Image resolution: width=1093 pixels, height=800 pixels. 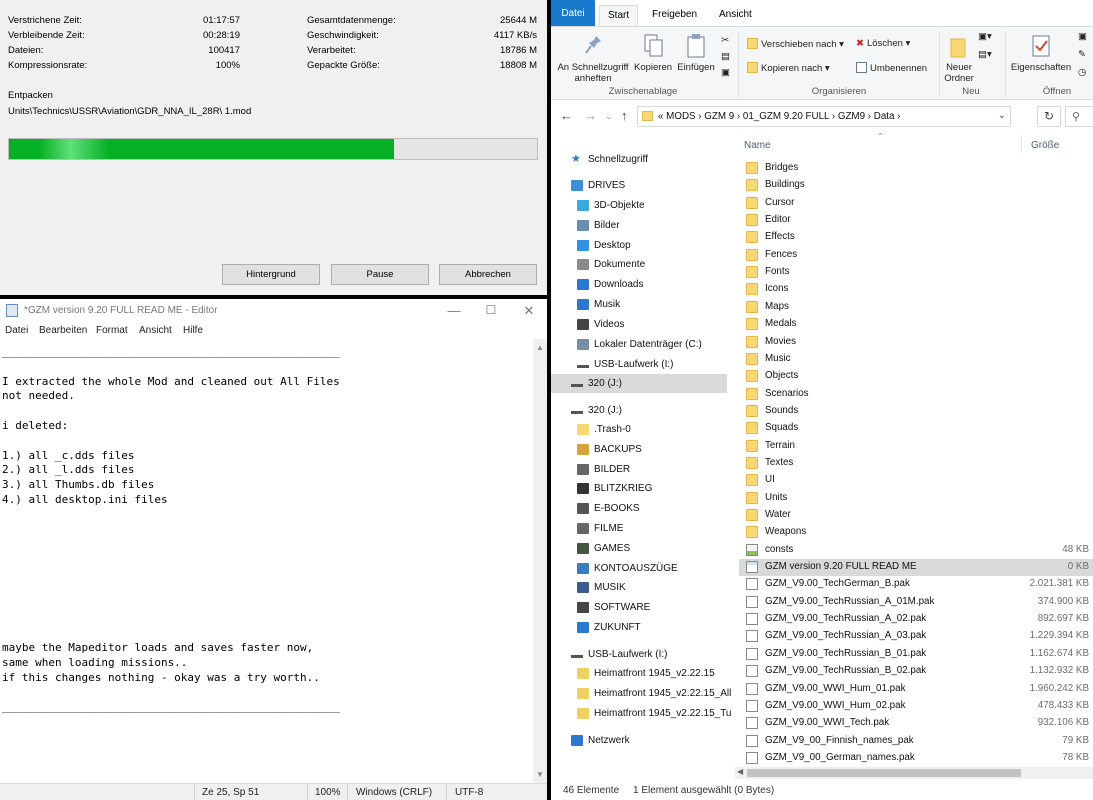 I want to click on delete-button: ✖ Löschen ▾, so click(x=883, y=43).